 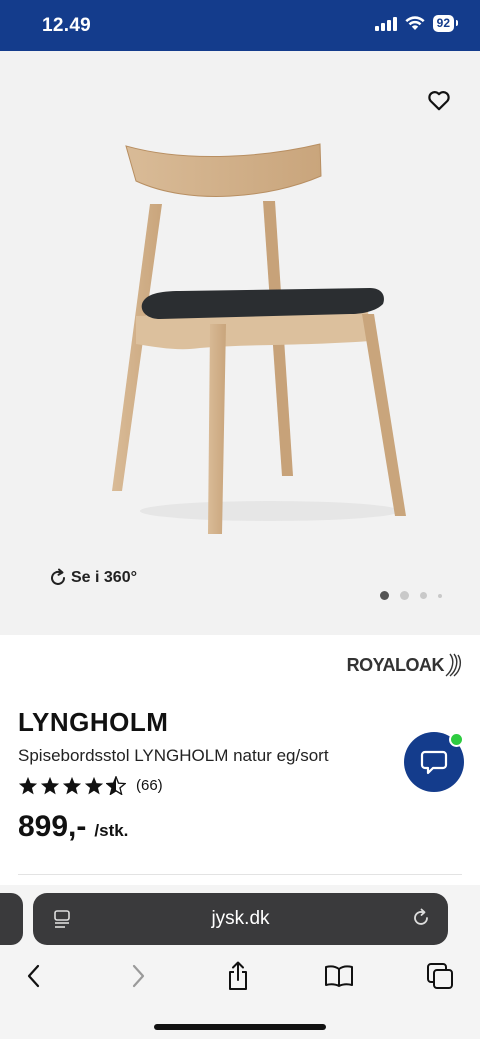 I want to click on brand-logo: ROYALOAK, so click(x=404, y=665).